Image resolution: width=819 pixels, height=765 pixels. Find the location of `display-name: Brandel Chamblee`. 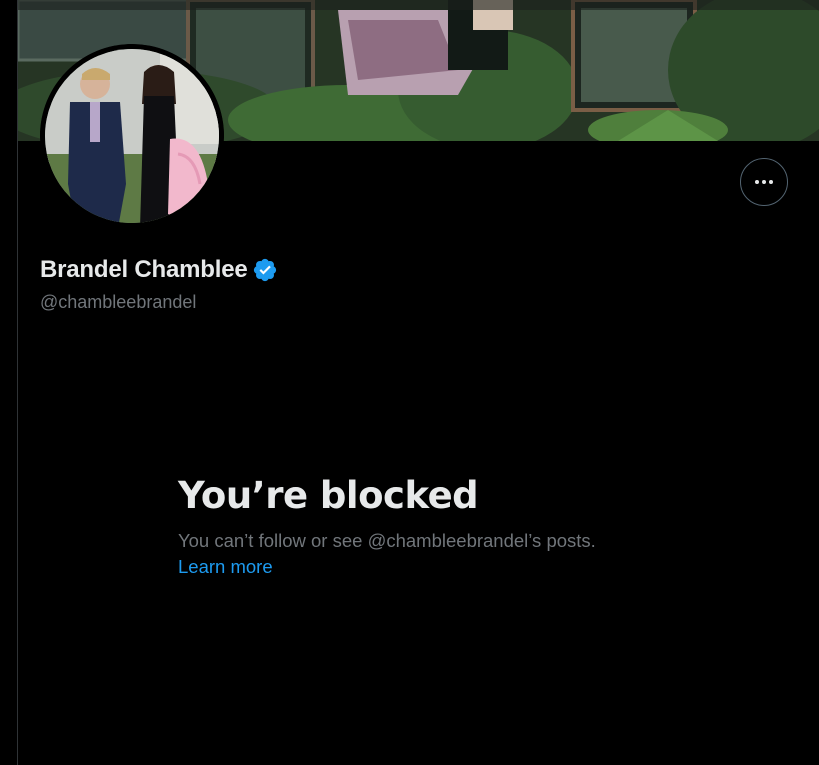

display-name: Brandel Chamblee is located at coordinates (144, 269).